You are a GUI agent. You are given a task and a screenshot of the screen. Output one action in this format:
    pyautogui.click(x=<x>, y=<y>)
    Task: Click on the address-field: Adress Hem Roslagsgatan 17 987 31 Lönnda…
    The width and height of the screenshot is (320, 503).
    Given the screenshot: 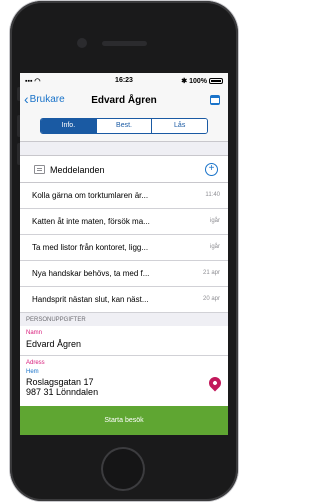 What is the action you would take?
    pyautogui.click(x=124, y=381)
    